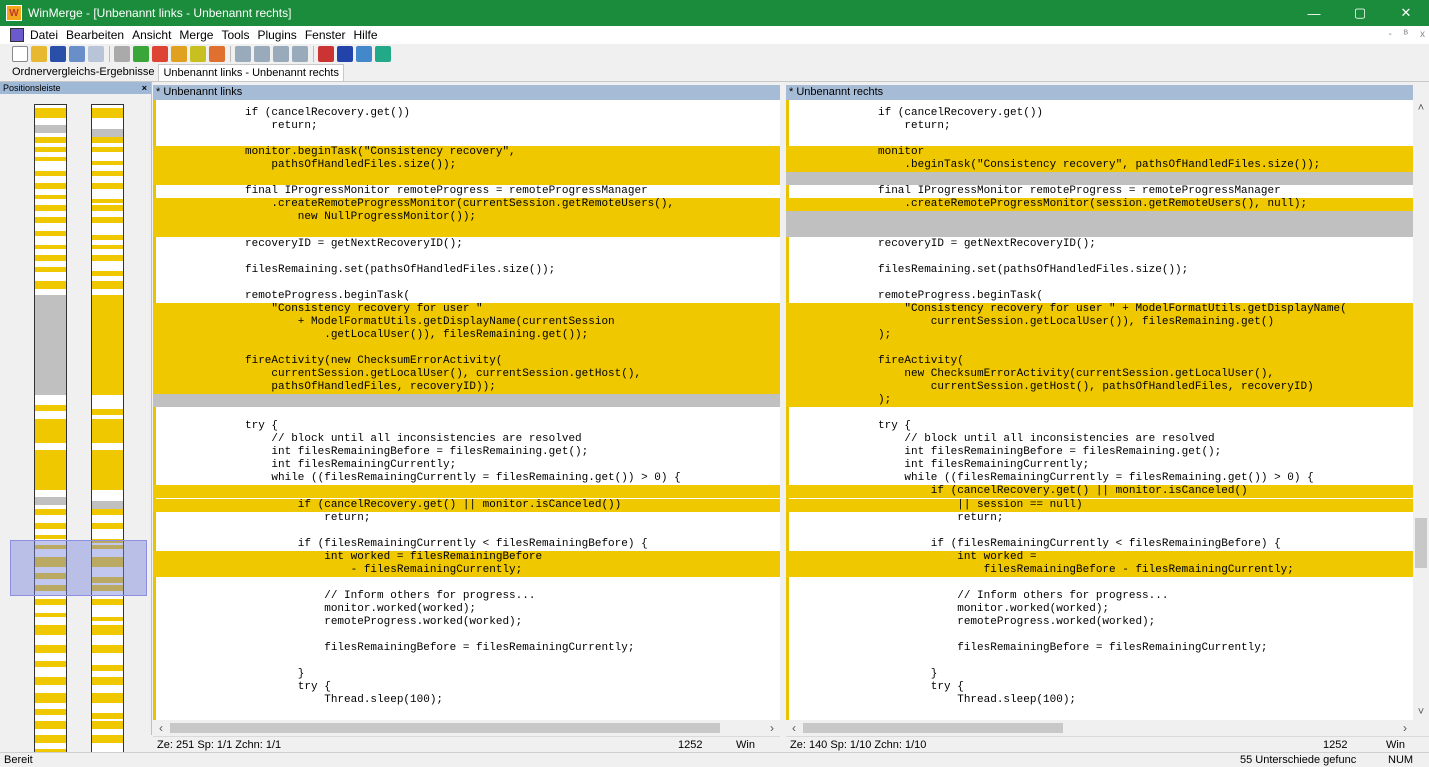 This screenshot has width=1429, height=767. I want to click on vertical-scroll-thumb, so click(1421, 543).